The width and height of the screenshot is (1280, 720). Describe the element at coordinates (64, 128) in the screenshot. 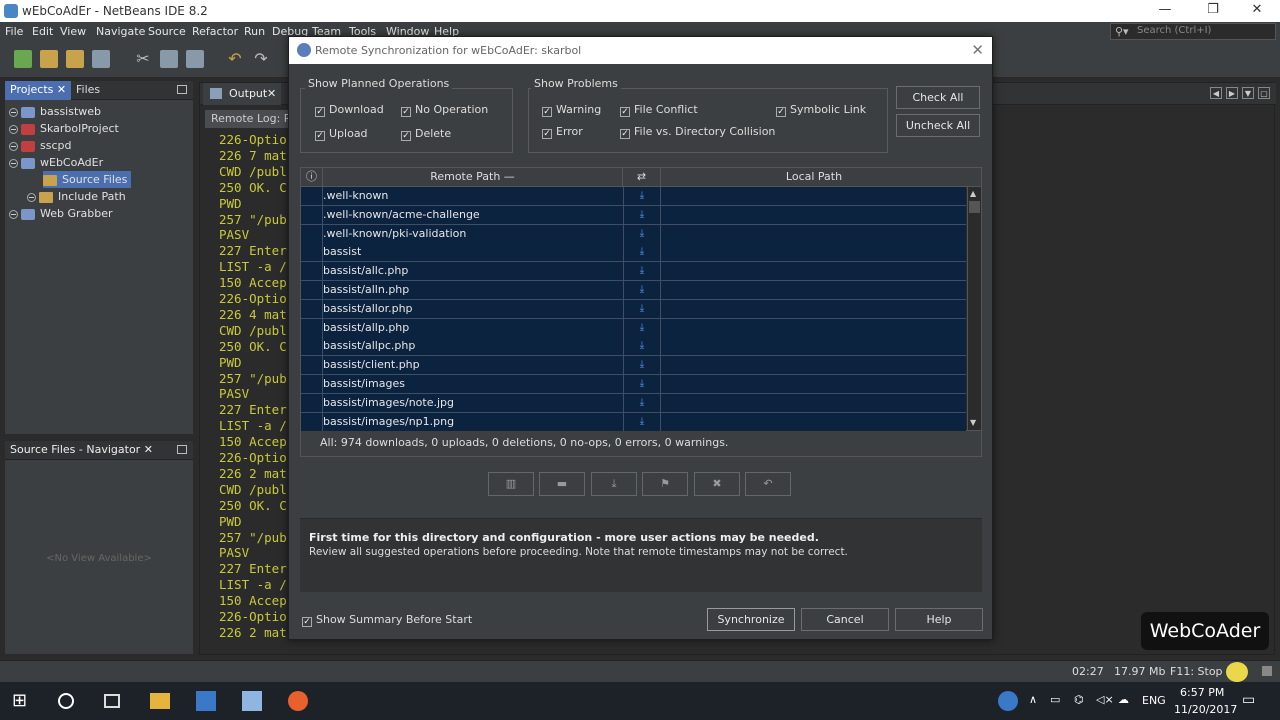

I see `tree-item-skarbolproject: SkarbolProject` at that location.